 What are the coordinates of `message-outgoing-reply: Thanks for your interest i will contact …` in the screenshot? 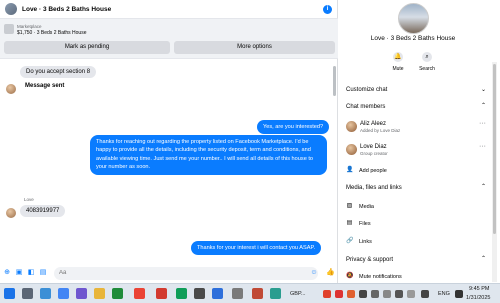 It's located at (256, 248).